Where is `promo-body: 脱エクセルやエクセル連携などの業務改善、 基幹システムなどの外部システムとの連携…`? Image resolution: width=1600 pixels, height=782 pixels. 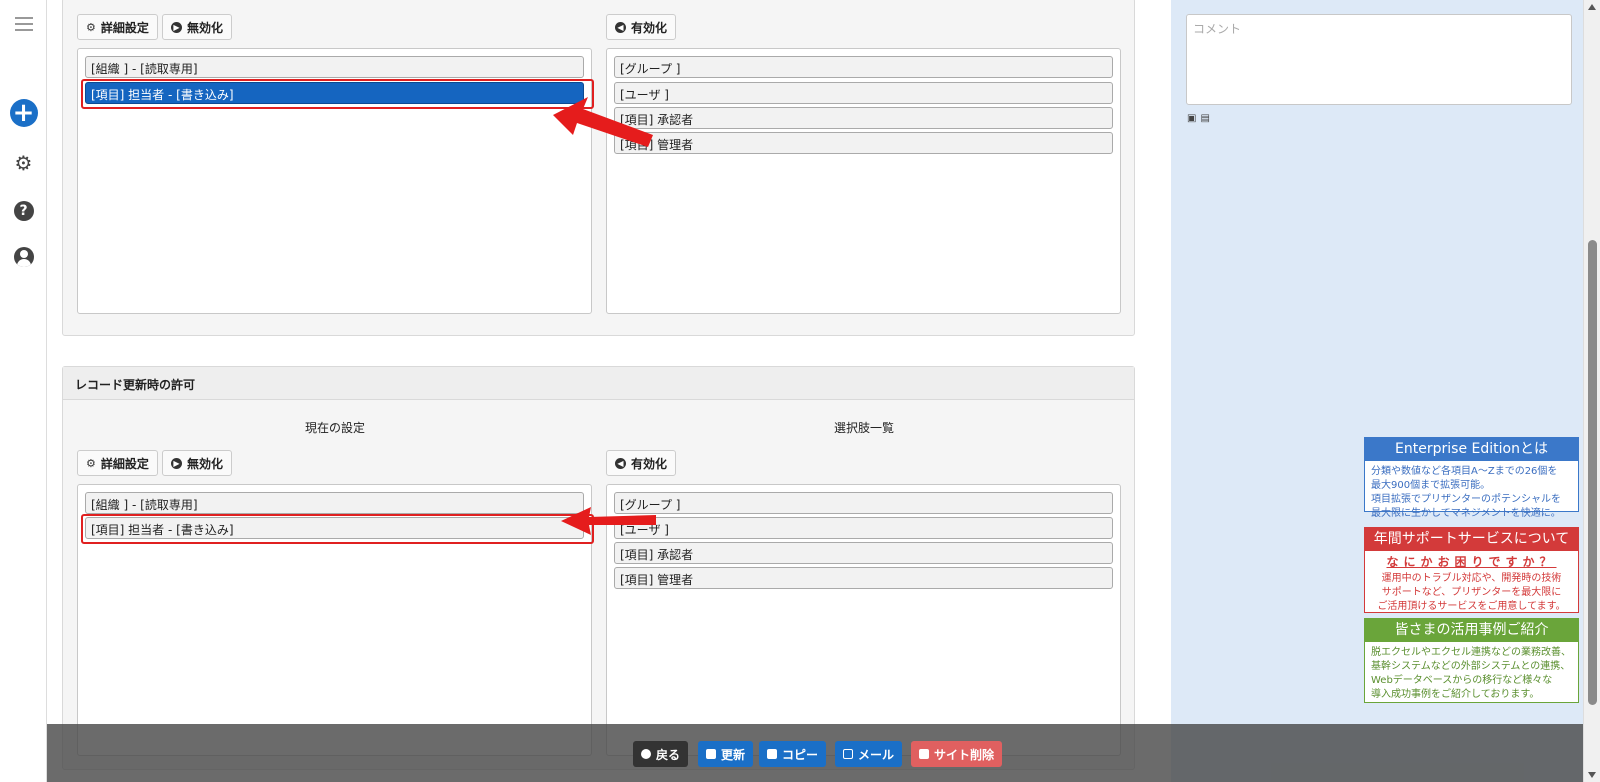 promo-body: 脱エクセルやエクセル連携などの業務改善、 基幹システムなどの外部システムとの連携… is located at coordinates (1471, 674).